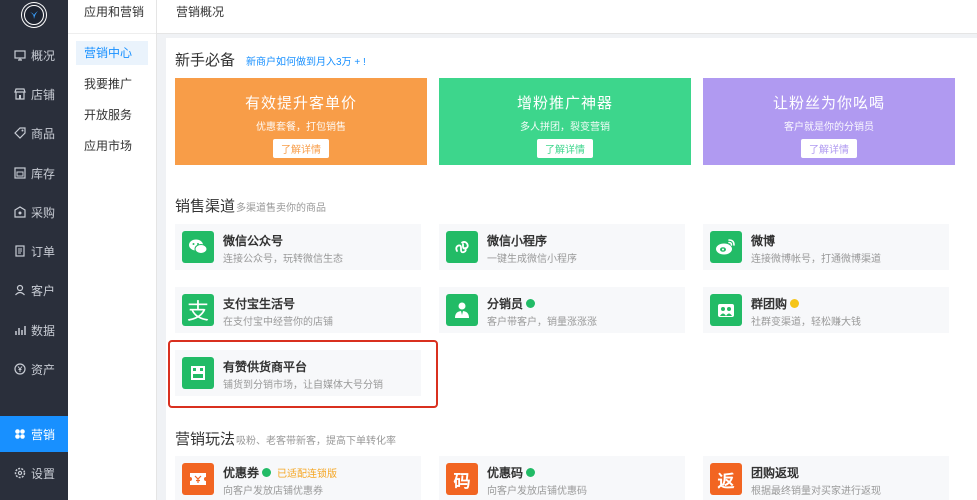 The image size is (977, 500). What do you see at coordinates (43, 133) in the screenshot?
I see `nav-item-label: 商品` at bounding box center [43, 133].